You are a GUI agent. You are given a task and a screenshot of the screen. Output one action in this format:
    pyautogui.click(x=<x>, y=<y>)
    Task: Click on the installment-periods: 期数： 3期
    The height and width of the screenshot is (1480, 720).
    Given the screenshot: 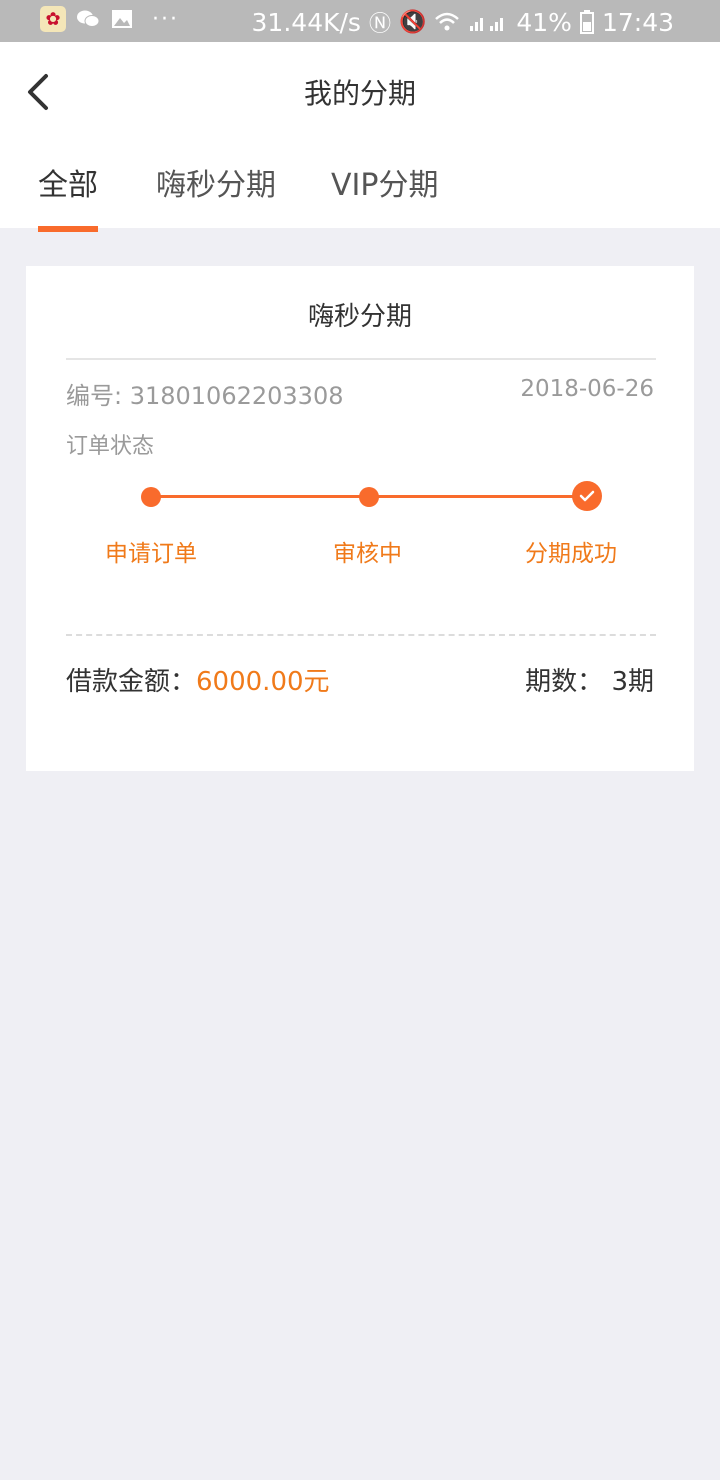 What is the action you would take?
    pyautogui.click(x=589, y=679)
    